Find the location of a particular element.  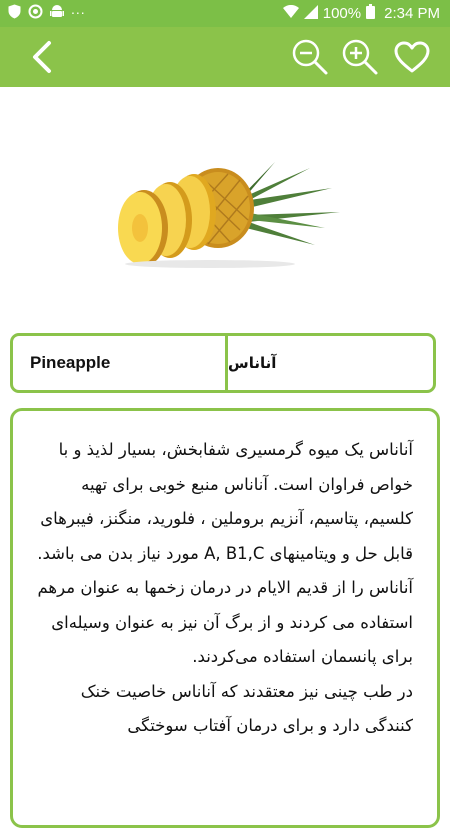

chevron-left-icon is located at coordinates (42, 57).